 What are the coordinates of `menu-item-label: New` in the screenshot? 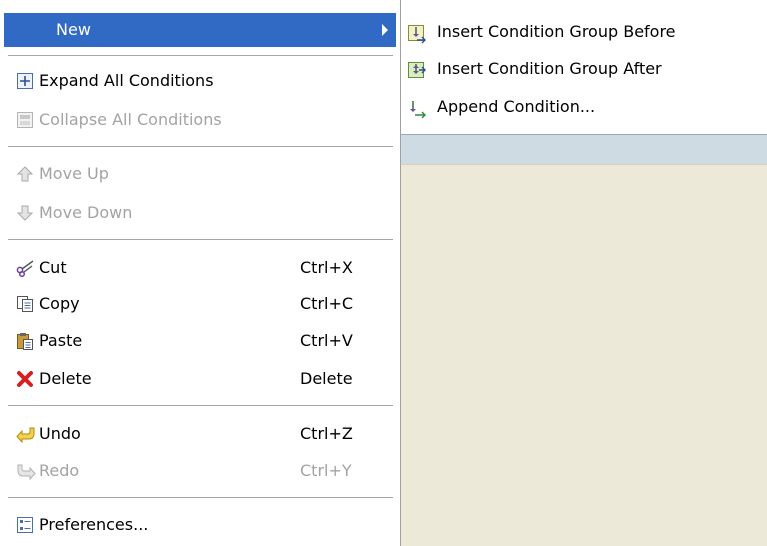 It's located at (73, 29).